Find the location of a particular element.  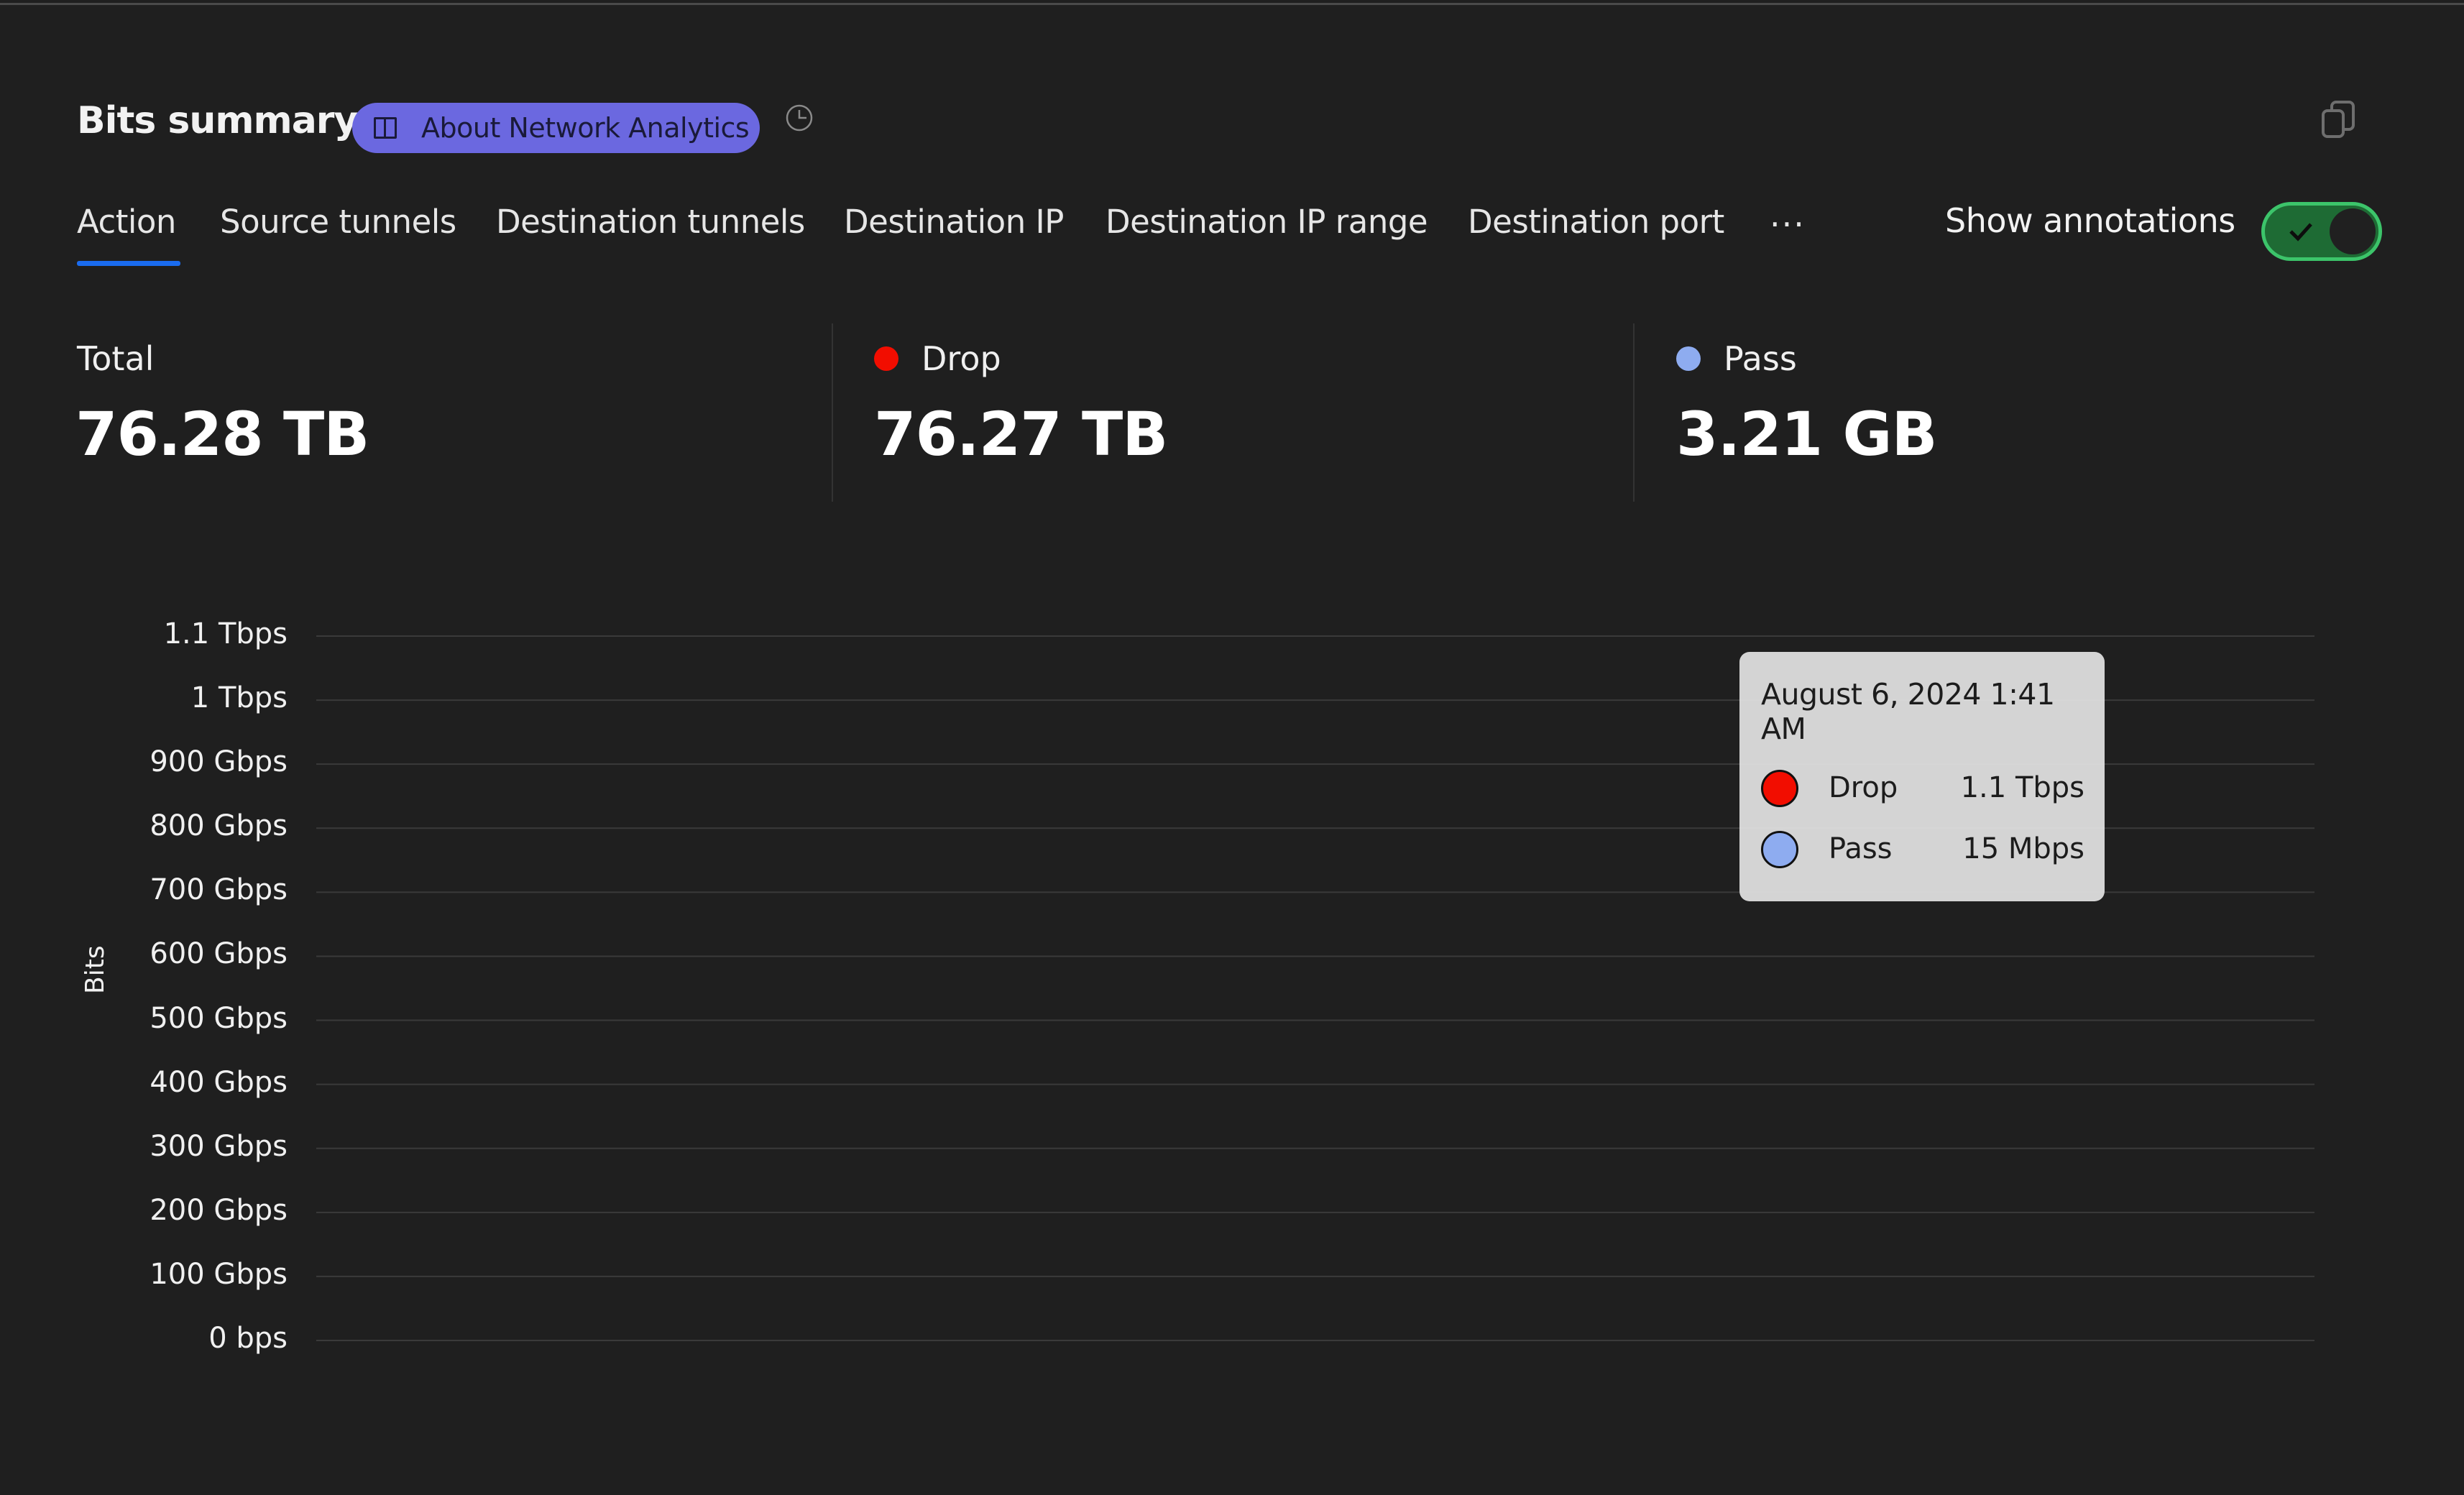

tooltip-drop-name: Drop is located at coordinates (1863, 787).